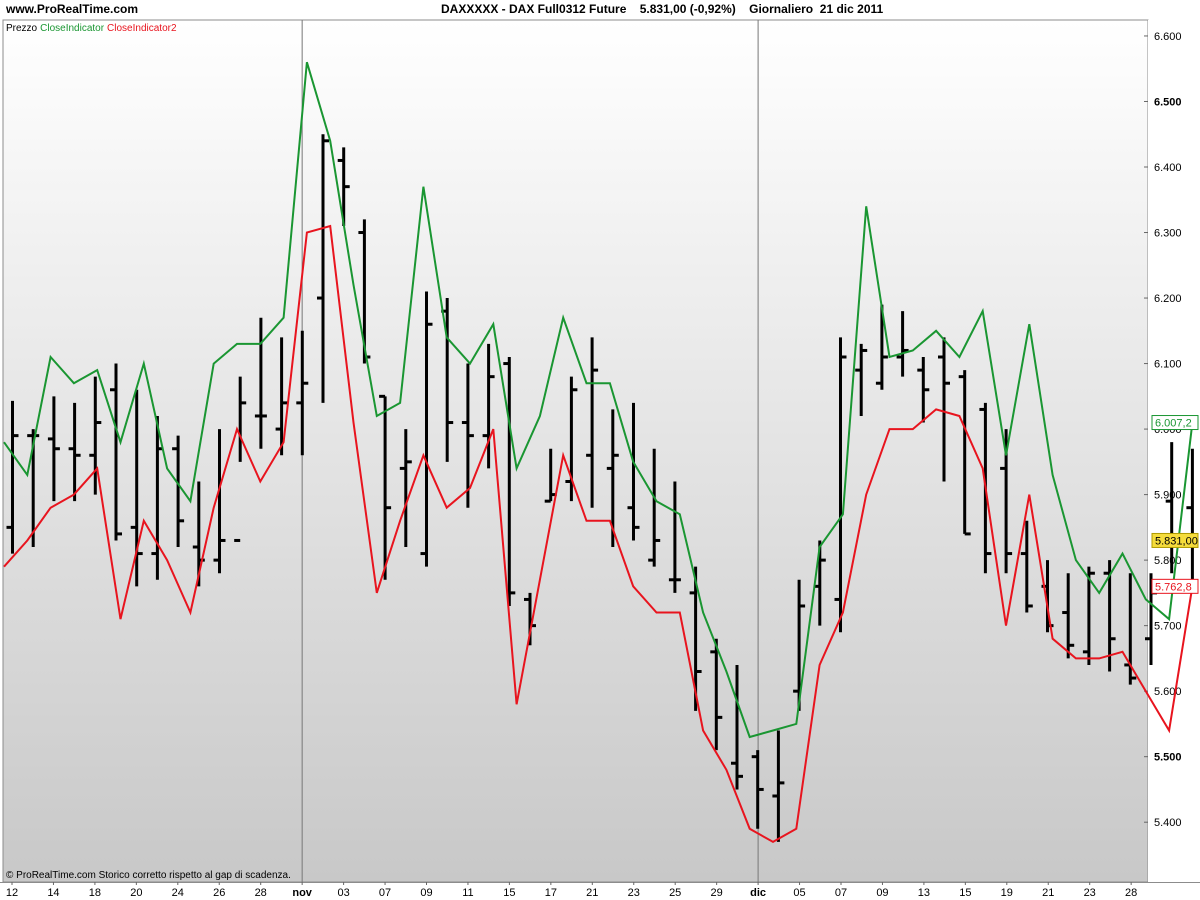  Describe the element at coordinates (467, 893) in the screenshot. I see `x-tick-label: 11` at that location.